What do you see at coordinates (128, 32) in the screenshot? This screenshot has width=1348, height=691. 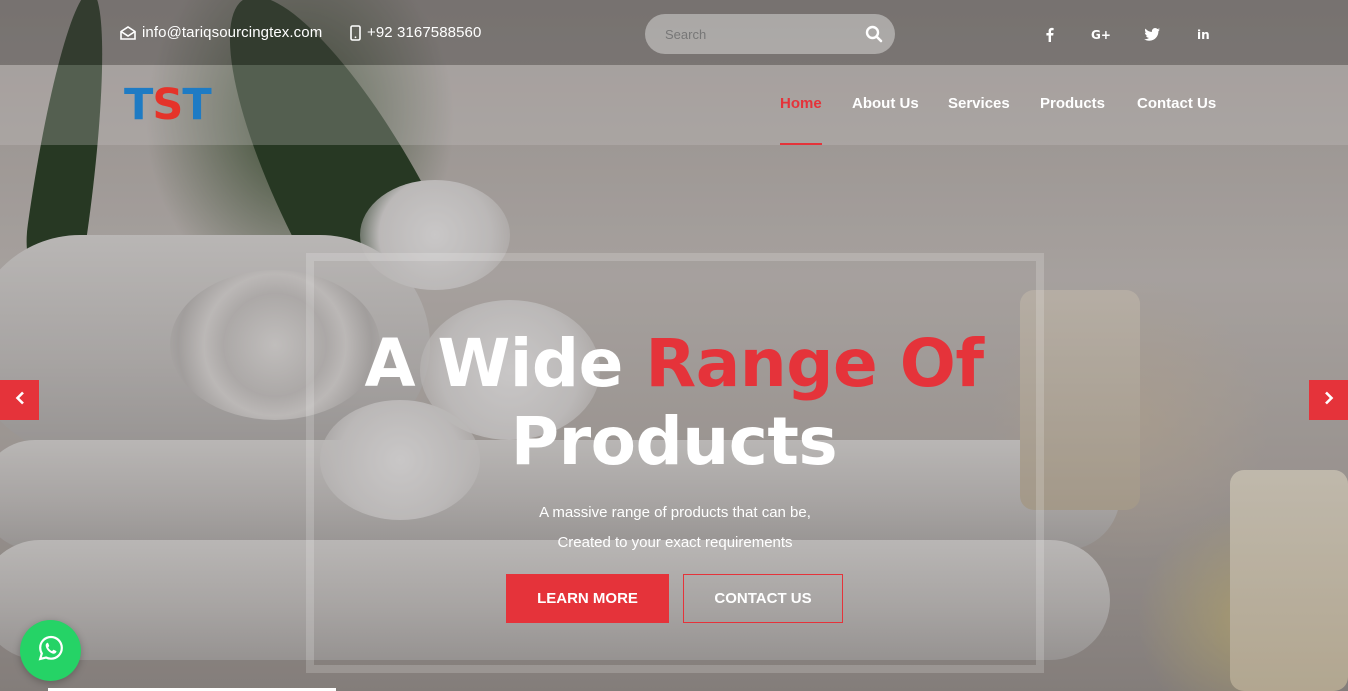 I see `envelope-icon` at bounding box center [128, 32].